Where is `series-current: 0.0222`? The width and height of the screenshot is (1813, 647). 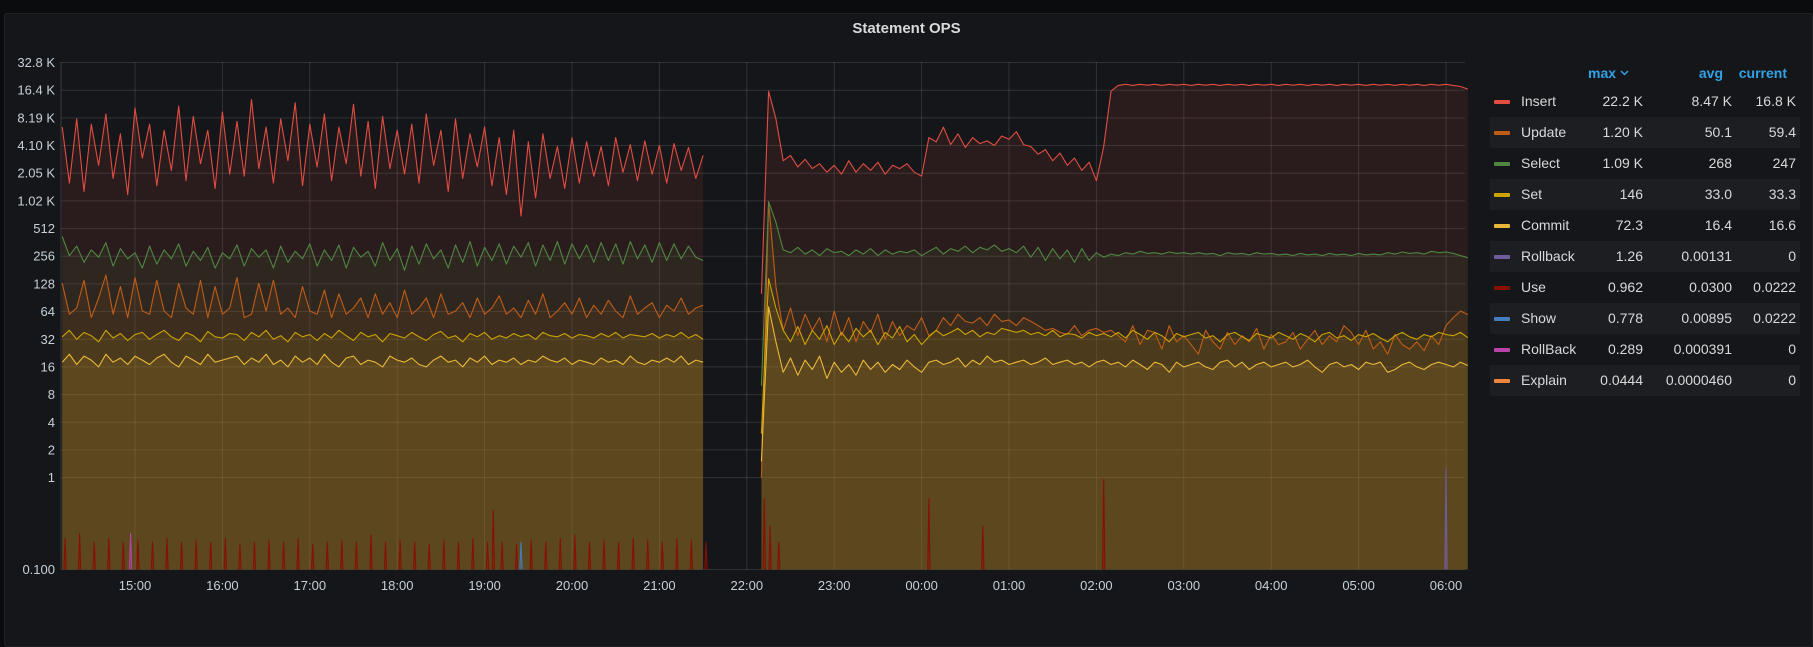
series-current: 0.0222 is located at coordinates (1774, 287).